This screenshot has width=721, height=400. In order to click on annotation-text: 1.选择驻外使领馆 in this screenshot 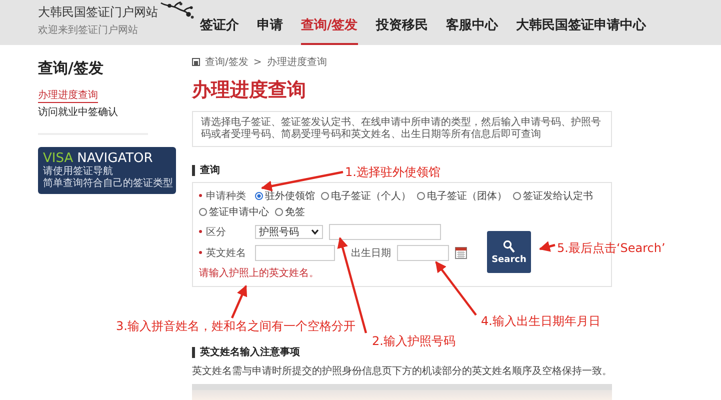, I will do `click(392, 172)`.